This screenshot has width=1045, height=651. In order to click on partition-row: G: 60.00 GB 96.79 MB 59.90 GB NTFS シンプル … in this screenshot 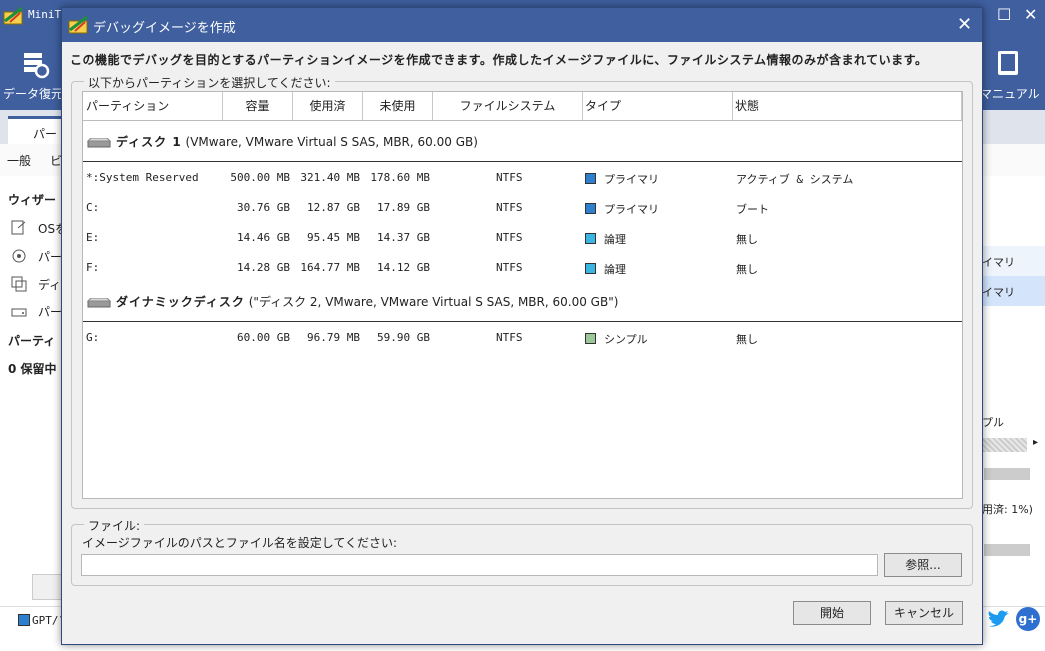, I will do `click(522, 338)`.